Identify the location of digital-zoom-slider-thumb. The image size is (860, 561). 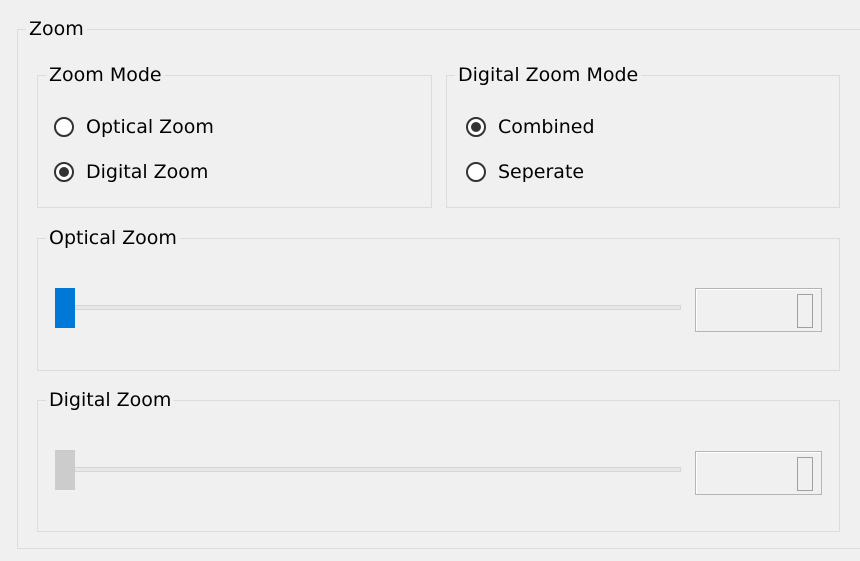
(65, 470).